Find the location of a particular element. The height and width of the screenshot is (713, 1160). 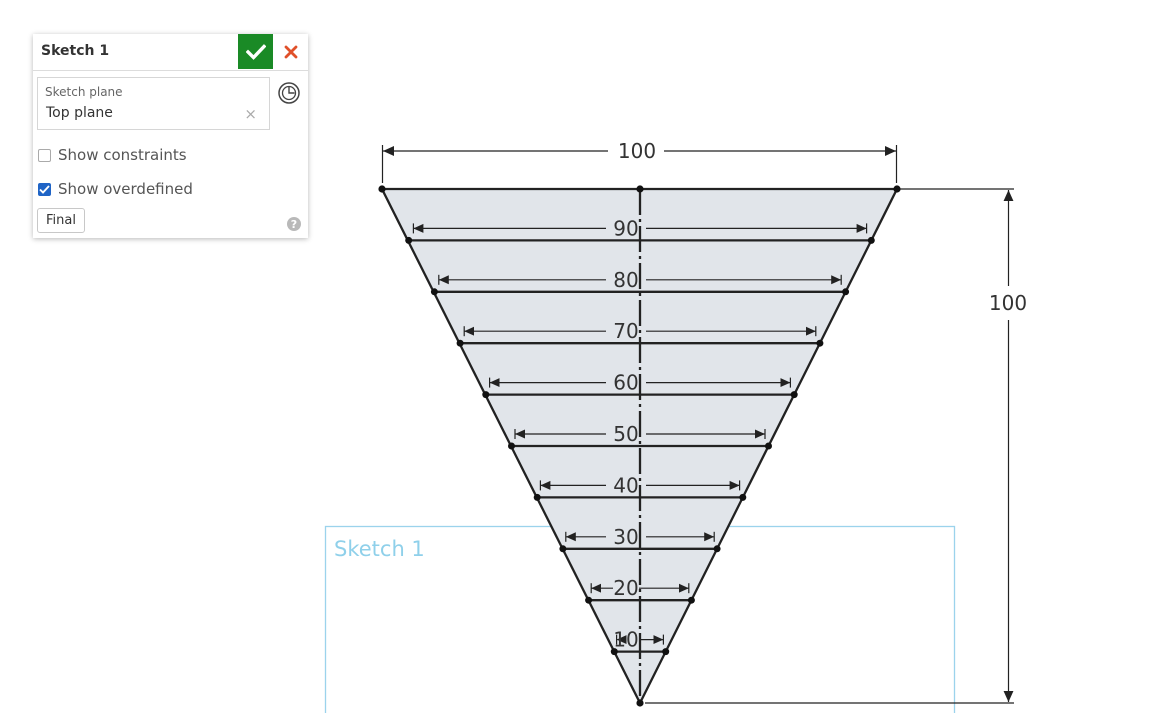

width-dimension-value: 20 is located at coordinates (625, 588).